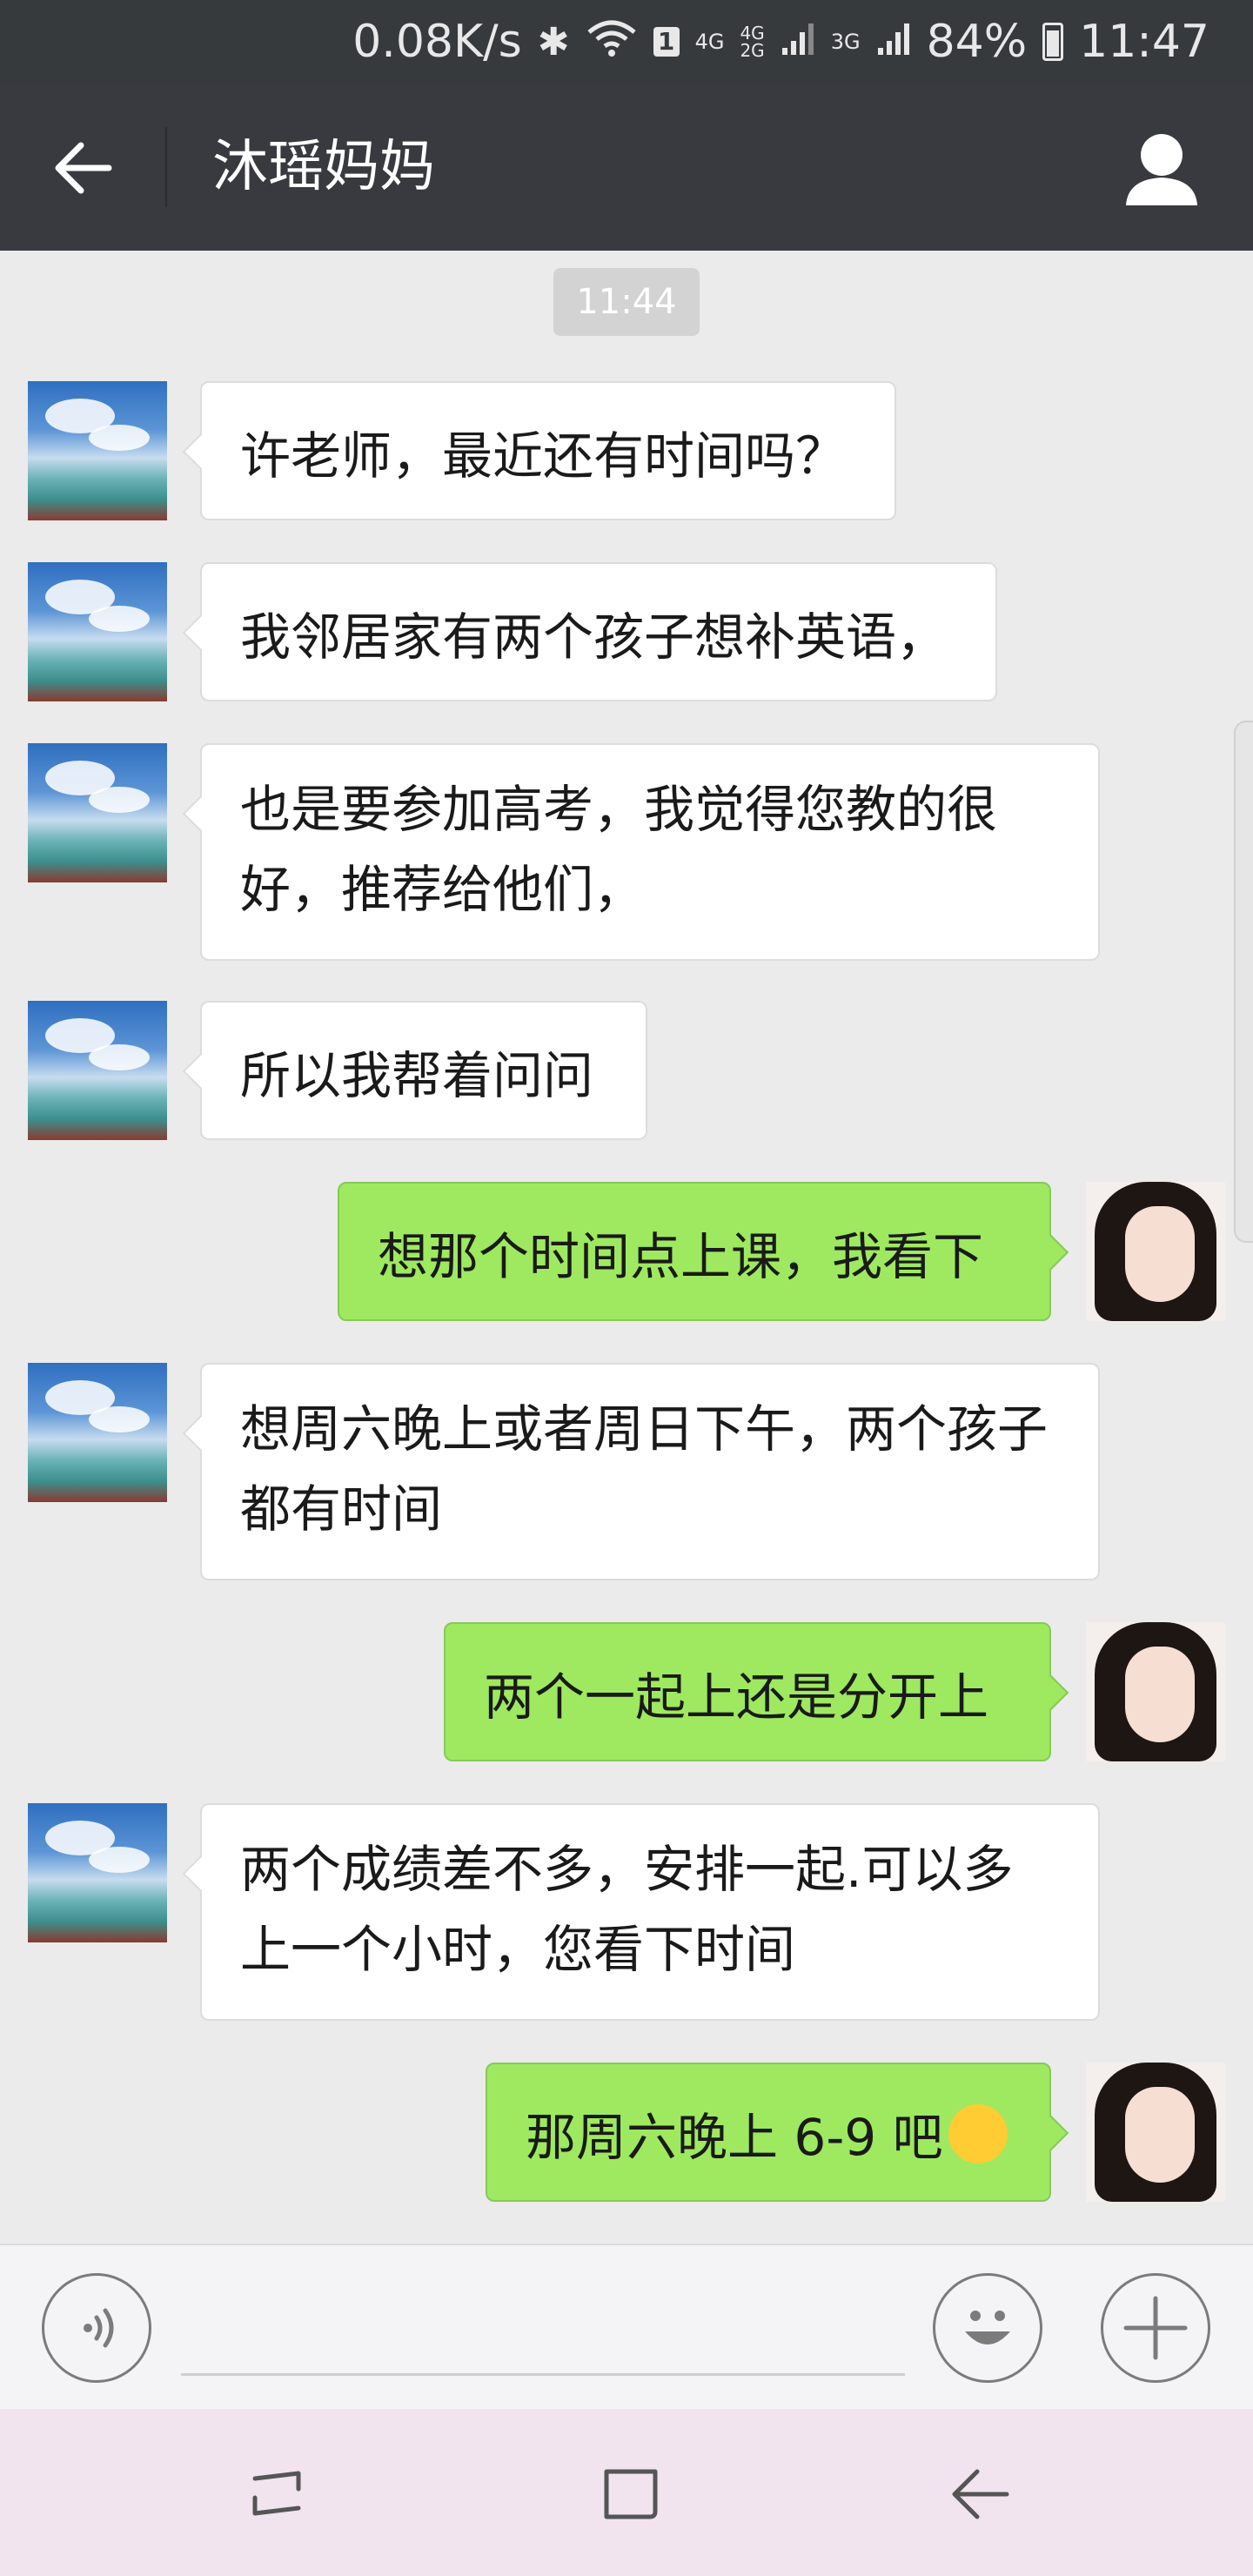 This screenshot has height=2576, width=1253. I want to click on net-speed: 0.08K/s, so click(437, 42).